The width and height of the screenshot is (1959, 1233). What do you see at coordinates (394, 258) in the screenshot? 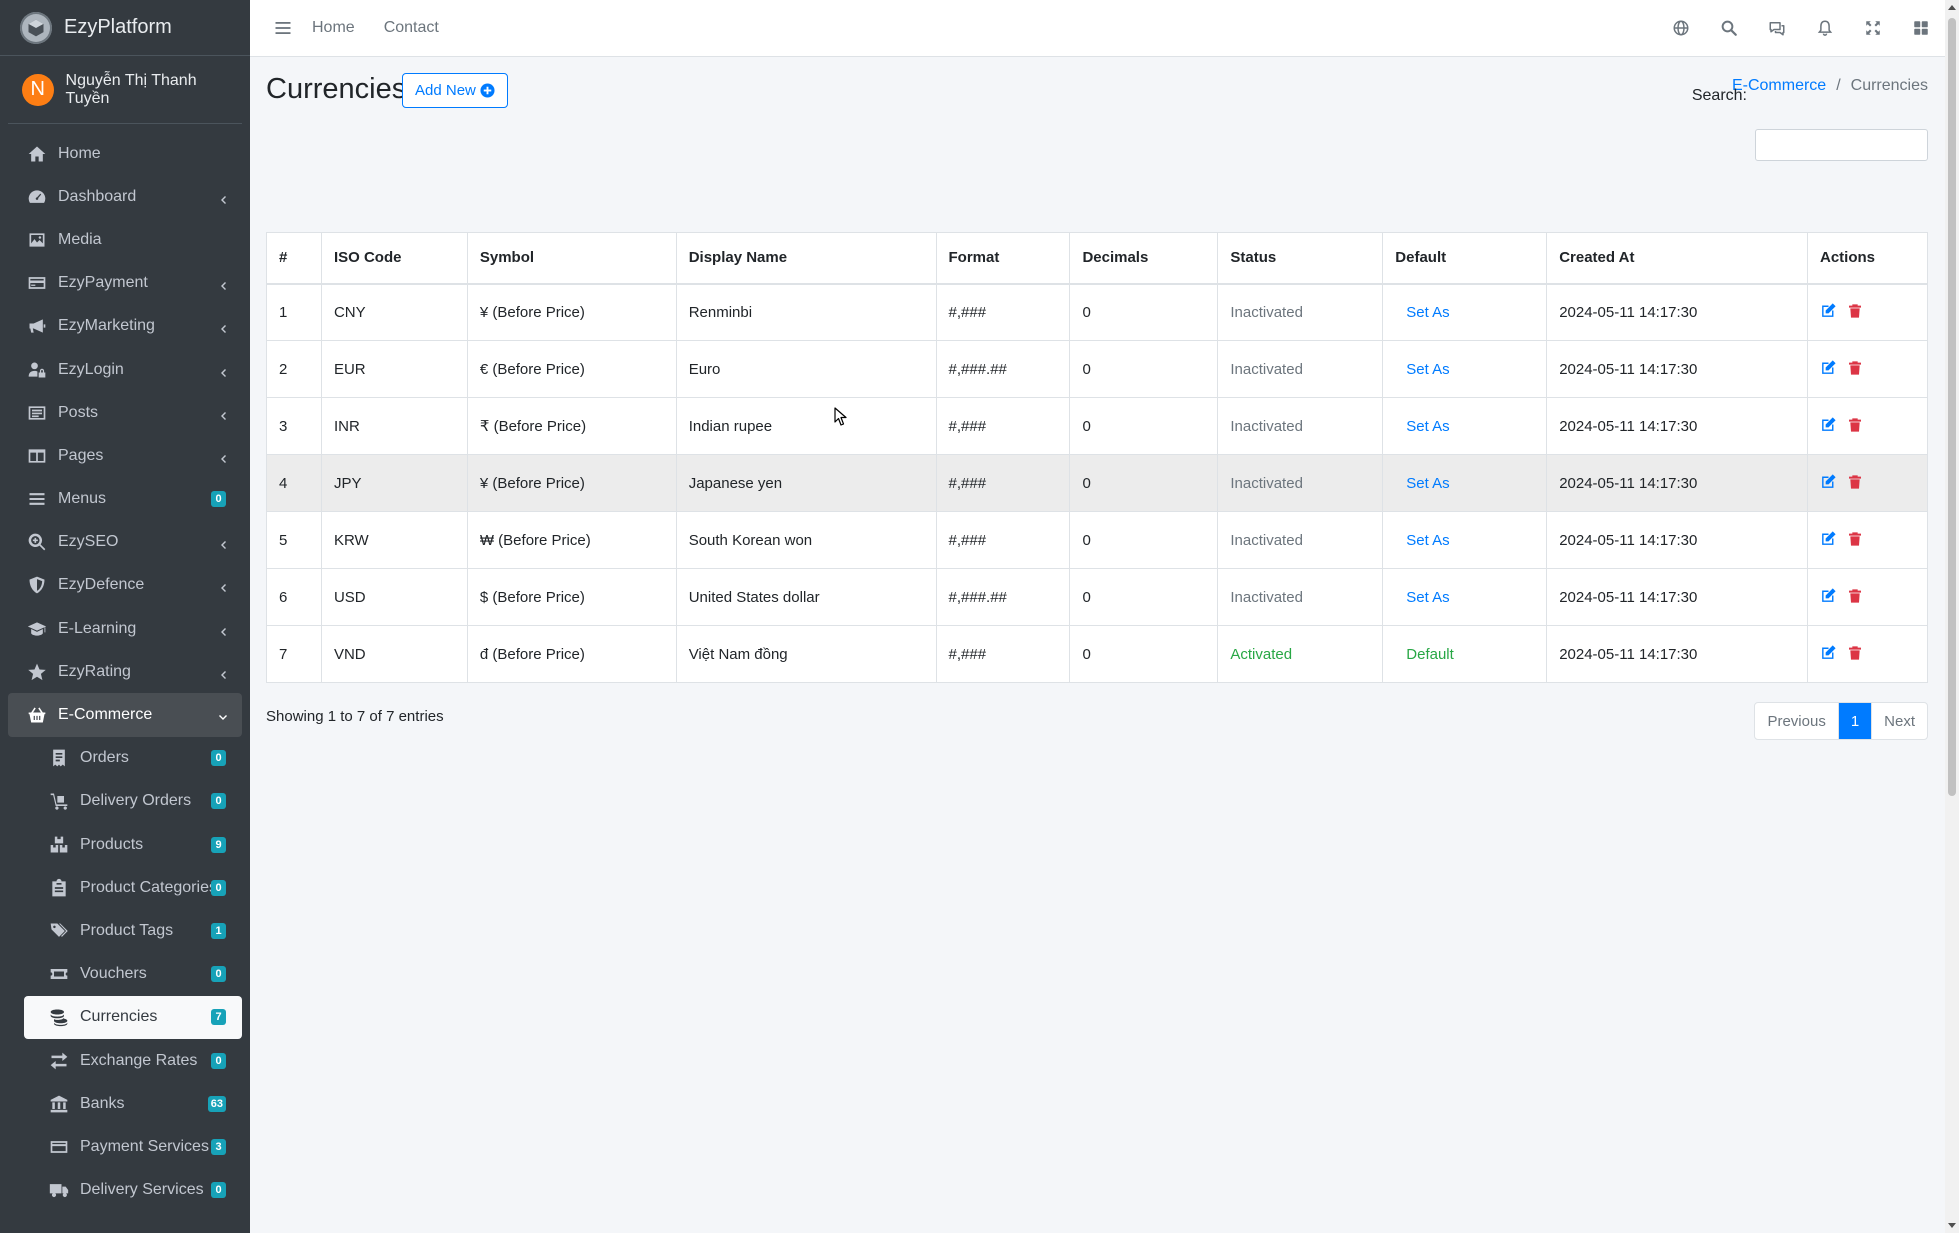
I see `column-header: ISO Code` at bounding box center [394, 258].